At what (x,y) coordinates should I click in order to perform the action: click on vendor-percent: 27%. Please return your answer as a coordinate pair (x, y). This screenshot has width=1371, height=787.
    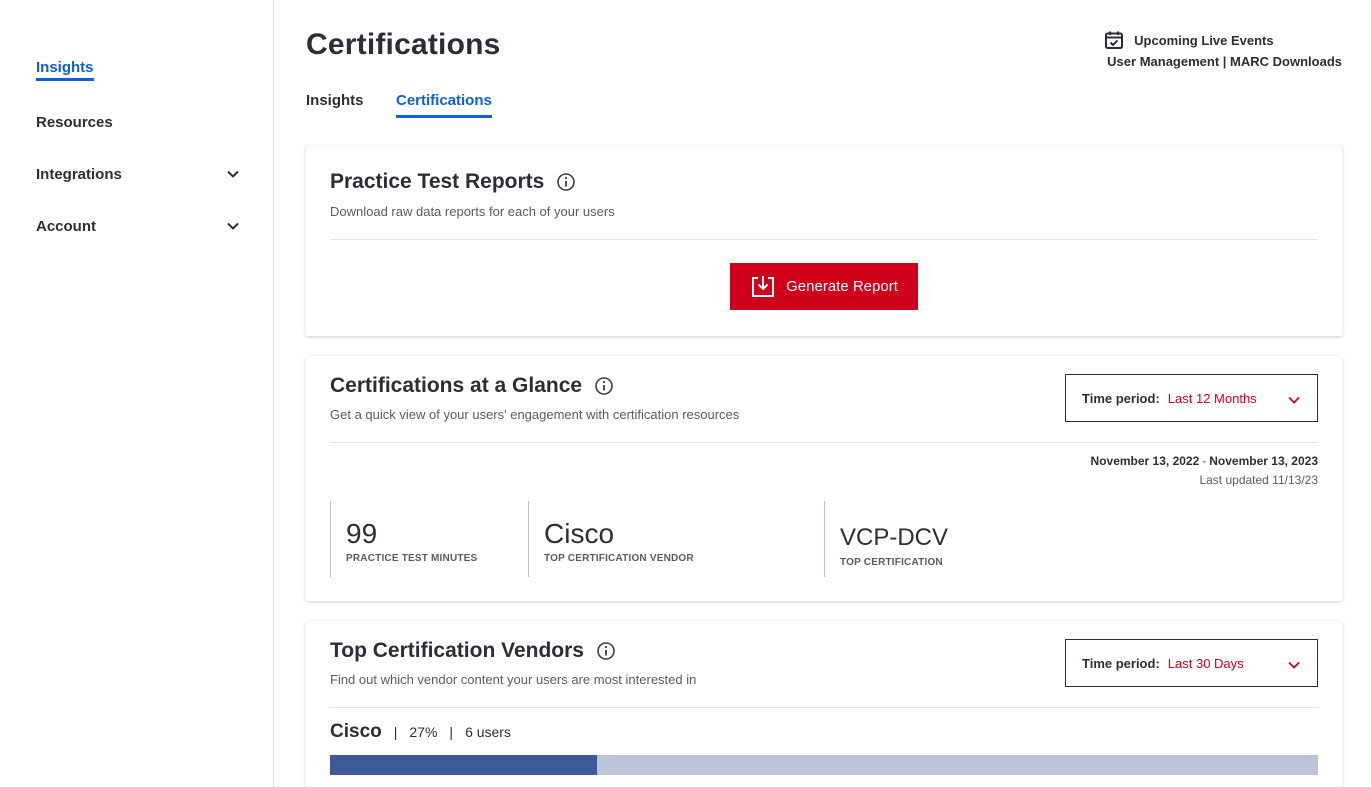
    Looking at the image, I should click on (423, 732).